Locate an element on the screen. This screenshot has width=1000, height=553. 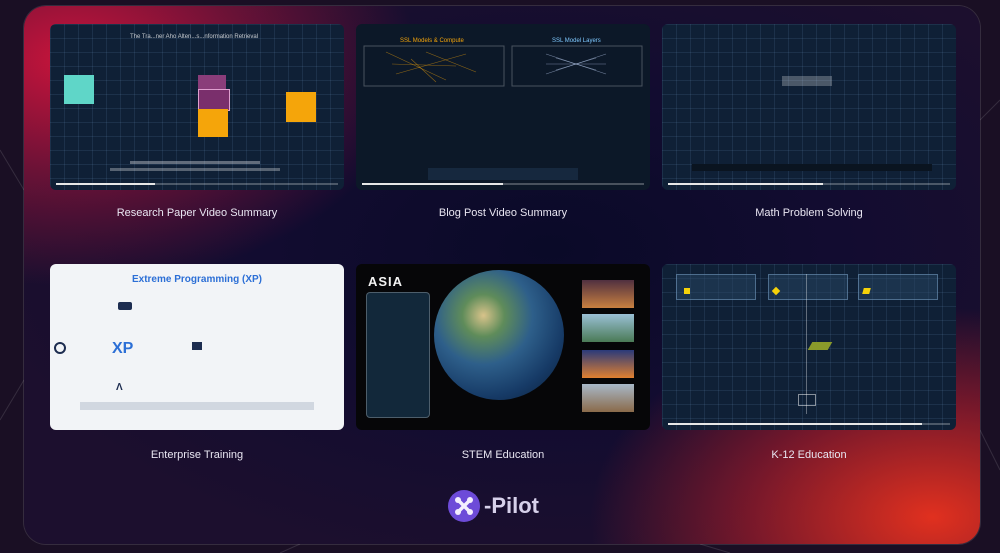
vertical-axis is located at coordinates (806, 344).